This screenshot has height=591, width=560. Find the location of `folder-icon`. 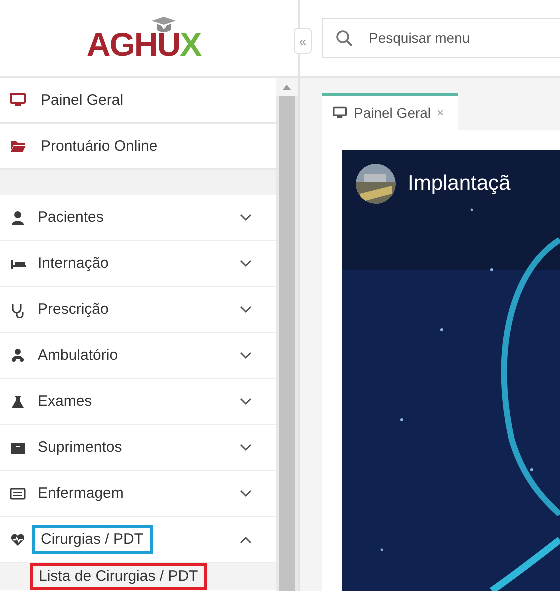

folder-icon is located at coordinates (18, 146).